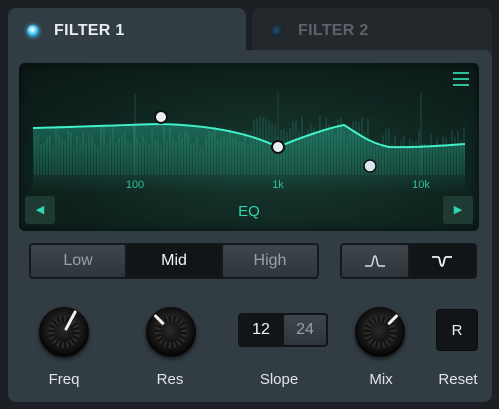 The image size is (499, 409). I want to click on res-knob-pointer, so click(159, 319).